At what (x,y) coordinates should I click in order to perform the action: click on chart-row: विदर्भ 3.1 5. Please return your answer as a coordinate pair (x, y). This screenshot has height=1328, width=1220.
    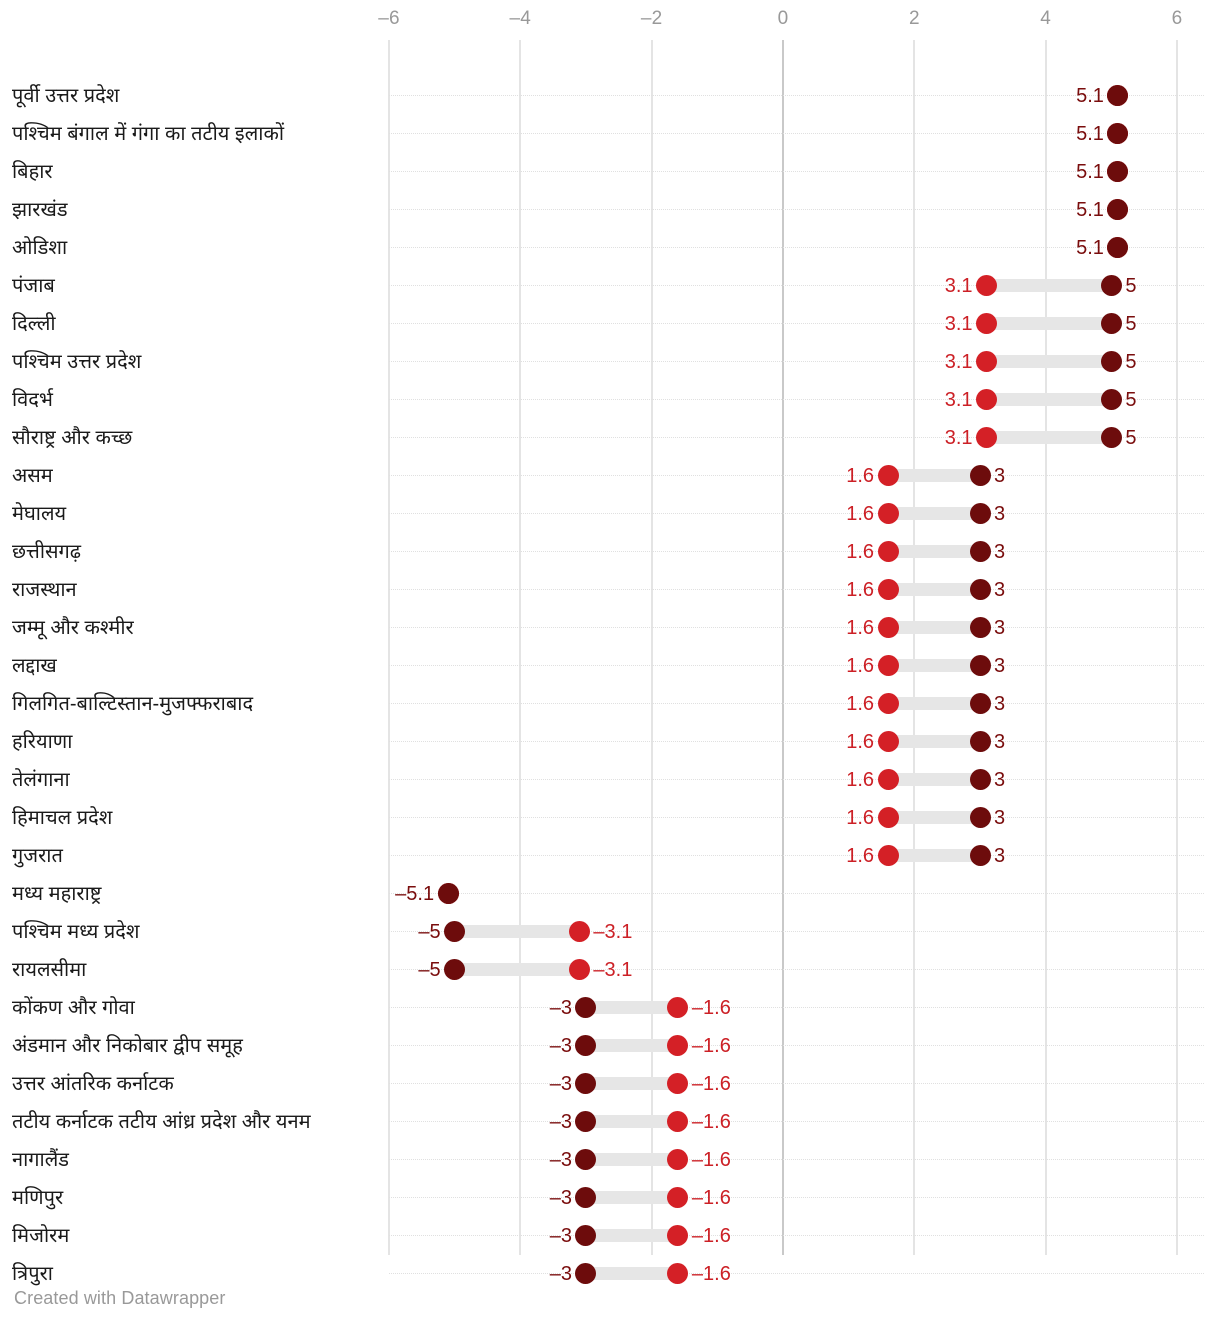
    Looking at the image, I should click on (610, 400).